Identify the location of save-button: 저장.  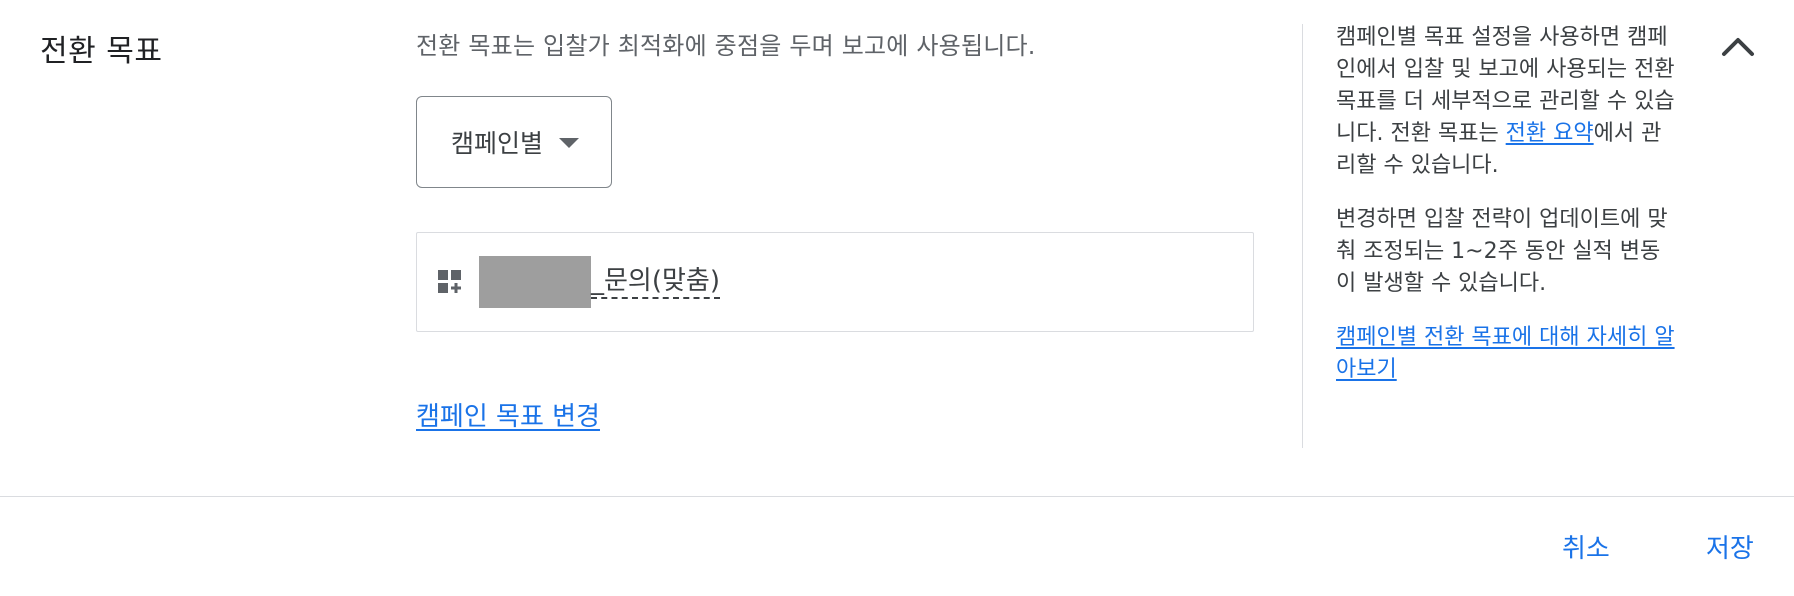
(1730, 546).